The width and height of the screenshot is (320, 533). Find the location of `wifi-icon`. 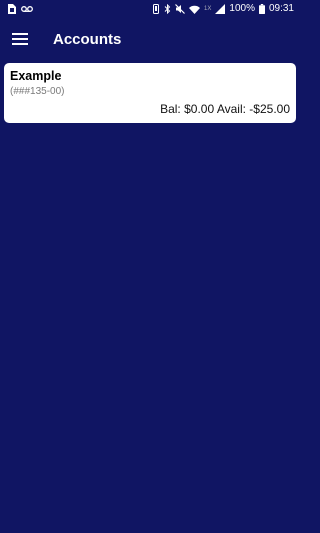

wifi-icon is located at coordinates (195, 9).